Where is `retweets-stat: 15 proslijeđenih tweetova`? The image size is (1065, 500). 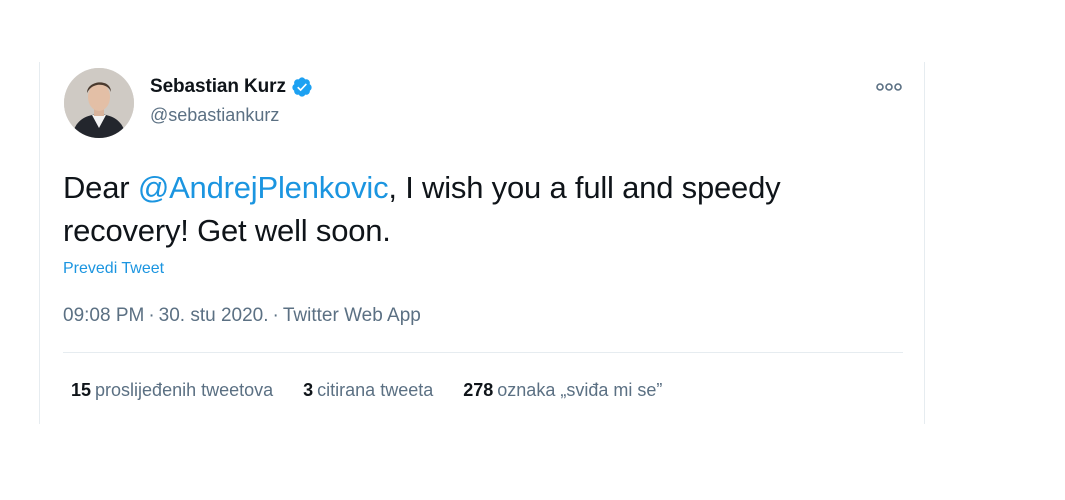 retweets-stat: 15 proslijeđenih tweetova is located at coordinates (172, 390).